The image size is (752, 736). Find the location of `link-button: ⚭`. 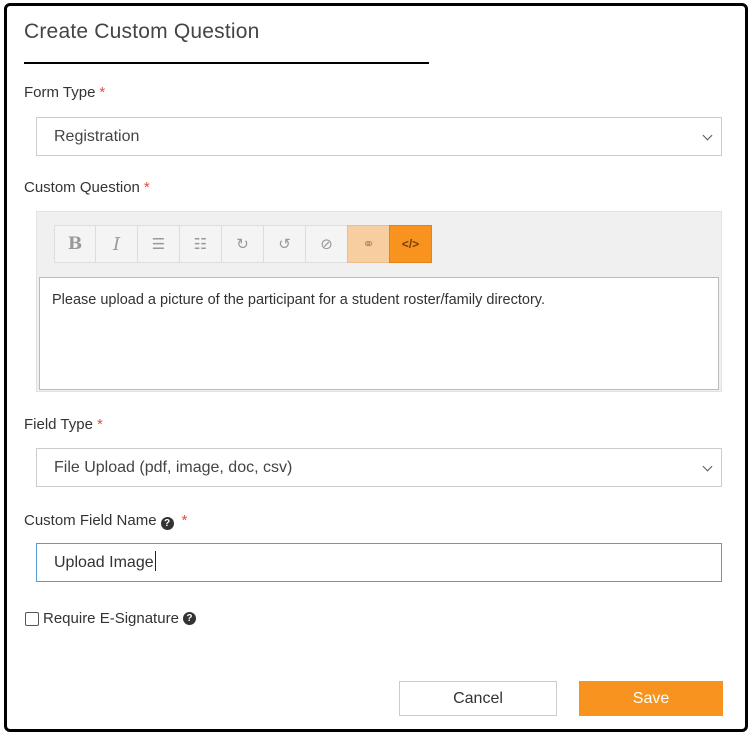

link-button: ⚭ is located at coordinates (368, 244).